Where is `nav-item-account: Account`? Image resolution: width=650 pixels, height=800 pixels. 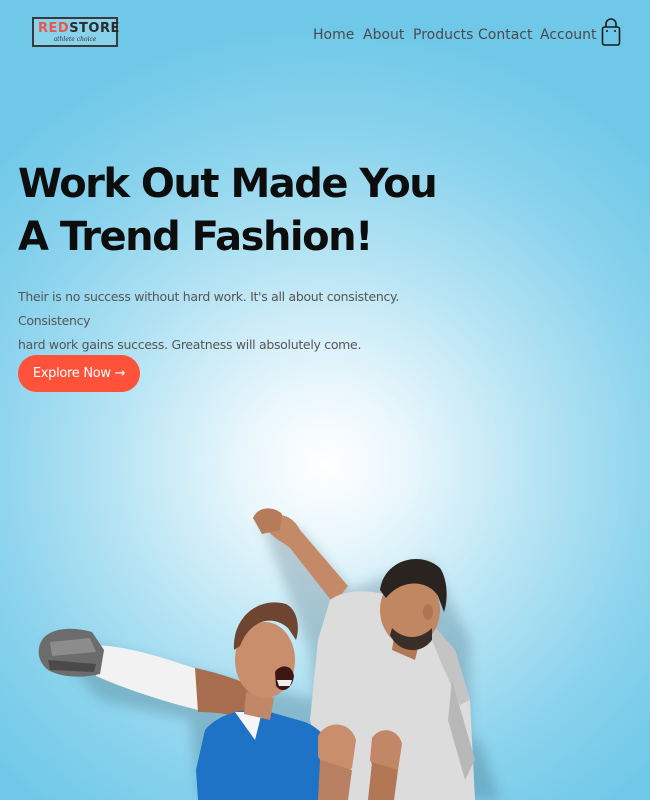 nav-item-account: Account is located at coordinates (568, 35).